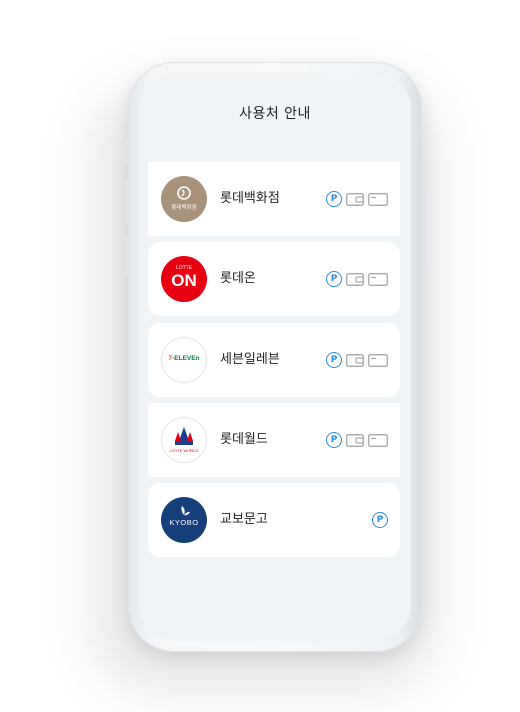 This screenshot has height=712, width=520. I want to click on power-button, so click(423, 229).